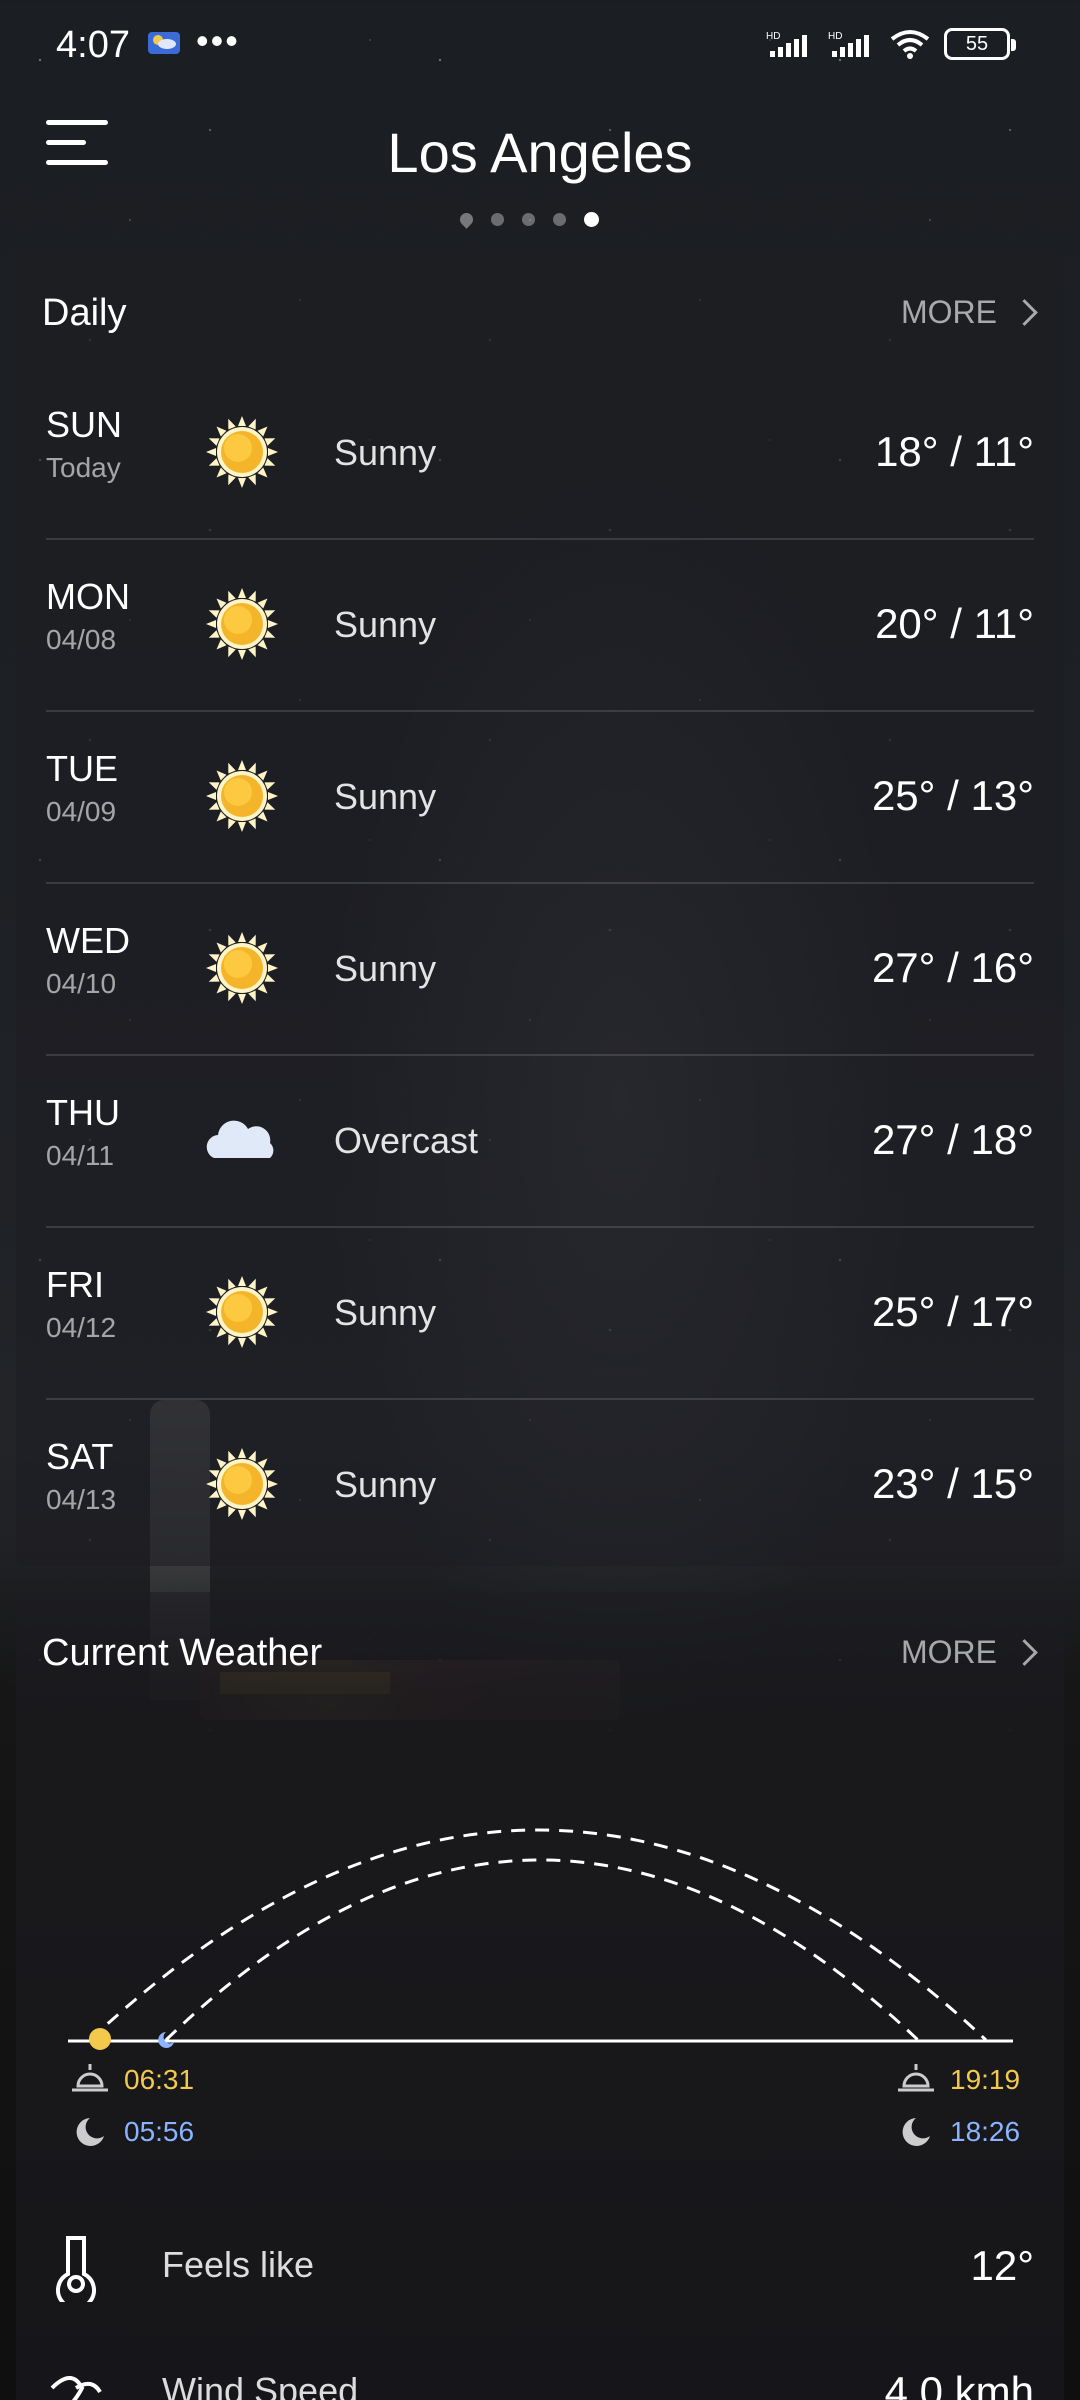 This screenshot has height=2400, width=1080. I want to click on sun-arc, so click(538, 1935).